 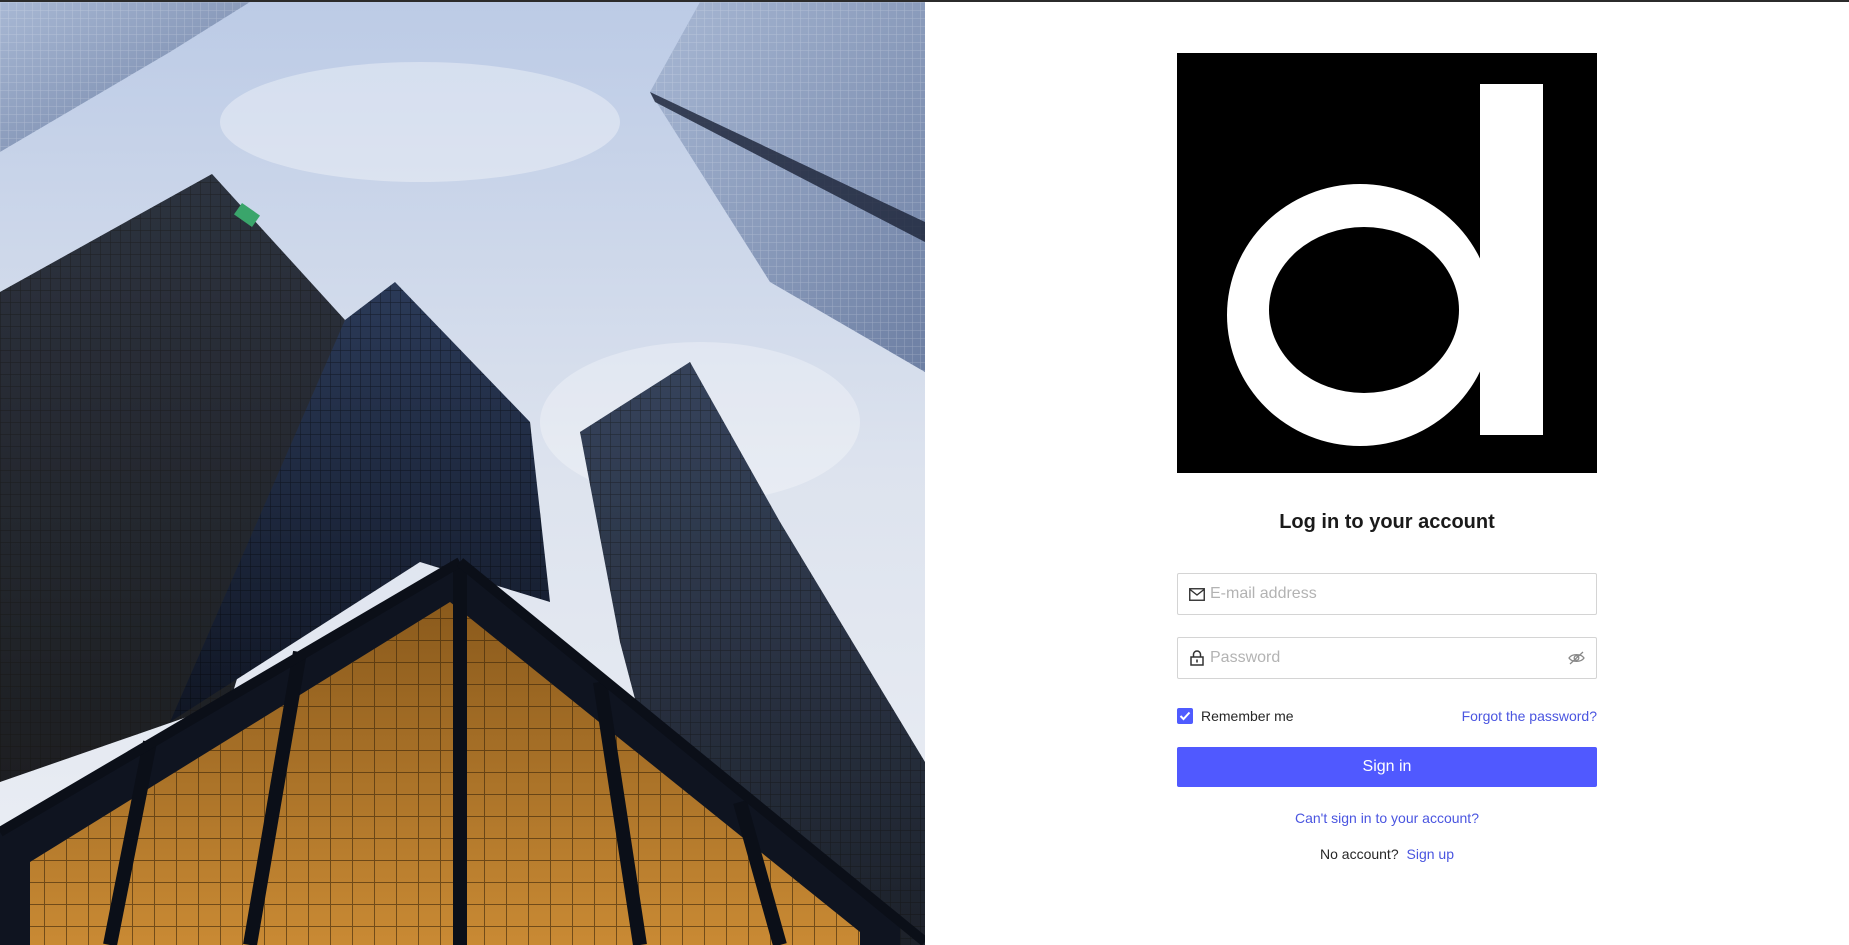 What do you see at coordinates (1185, 716) in the screenshot?
I see `check-icon` at bounding box center [1185, 716].